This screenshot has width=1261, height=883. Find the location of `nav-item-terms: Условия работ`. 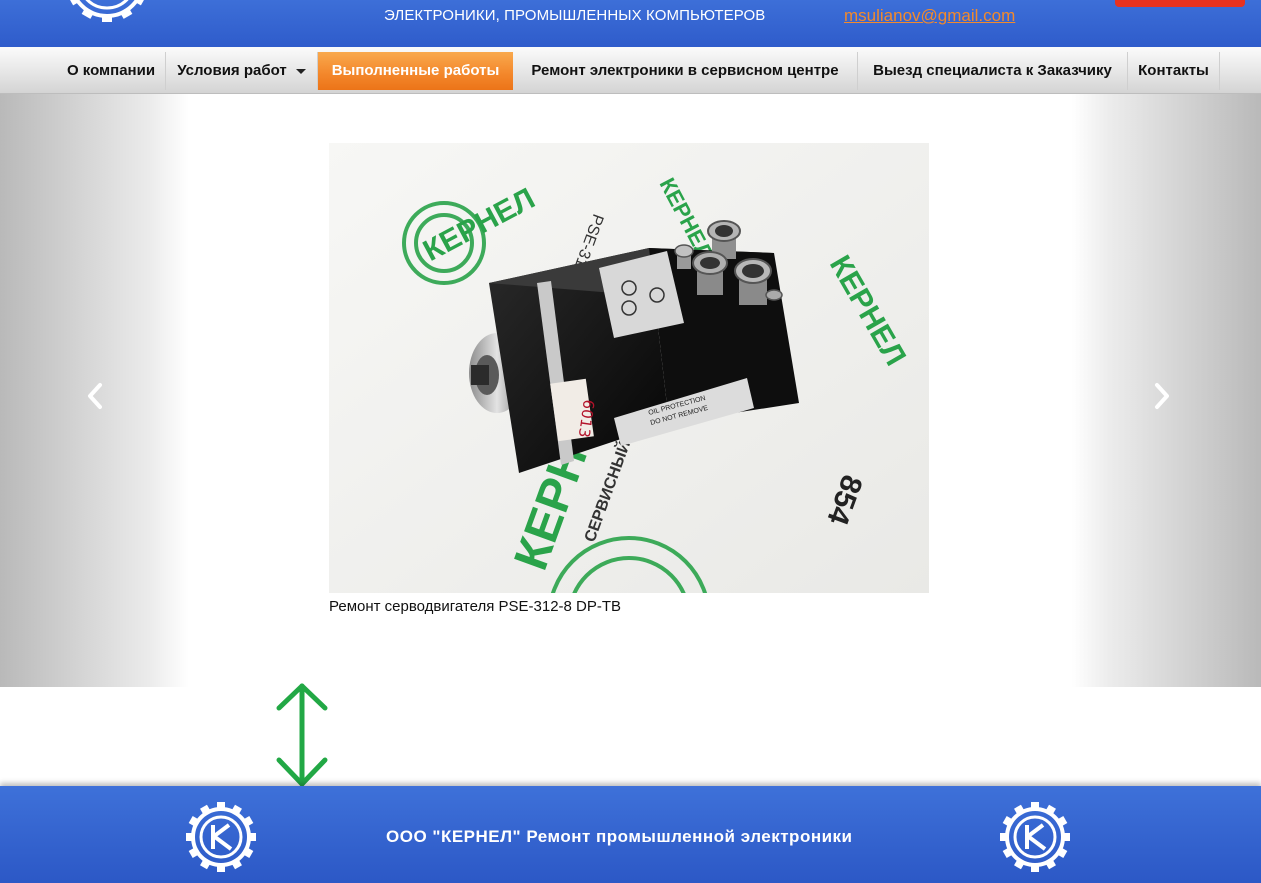

nav-item-terms: Условия работ is located at coordinates (242, 71).